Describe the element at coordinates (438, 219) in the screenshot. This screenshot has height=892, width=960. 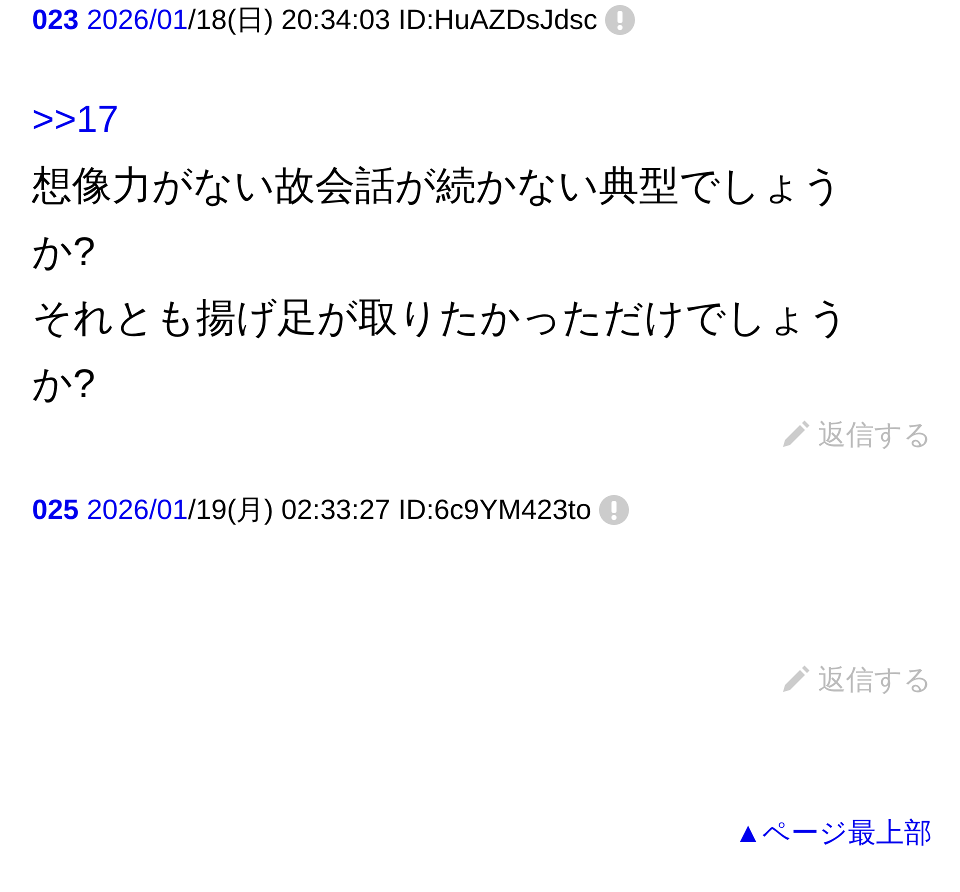
I see `post-text: 想像力がない故会話が続かない典型でしょうか?` at that location.